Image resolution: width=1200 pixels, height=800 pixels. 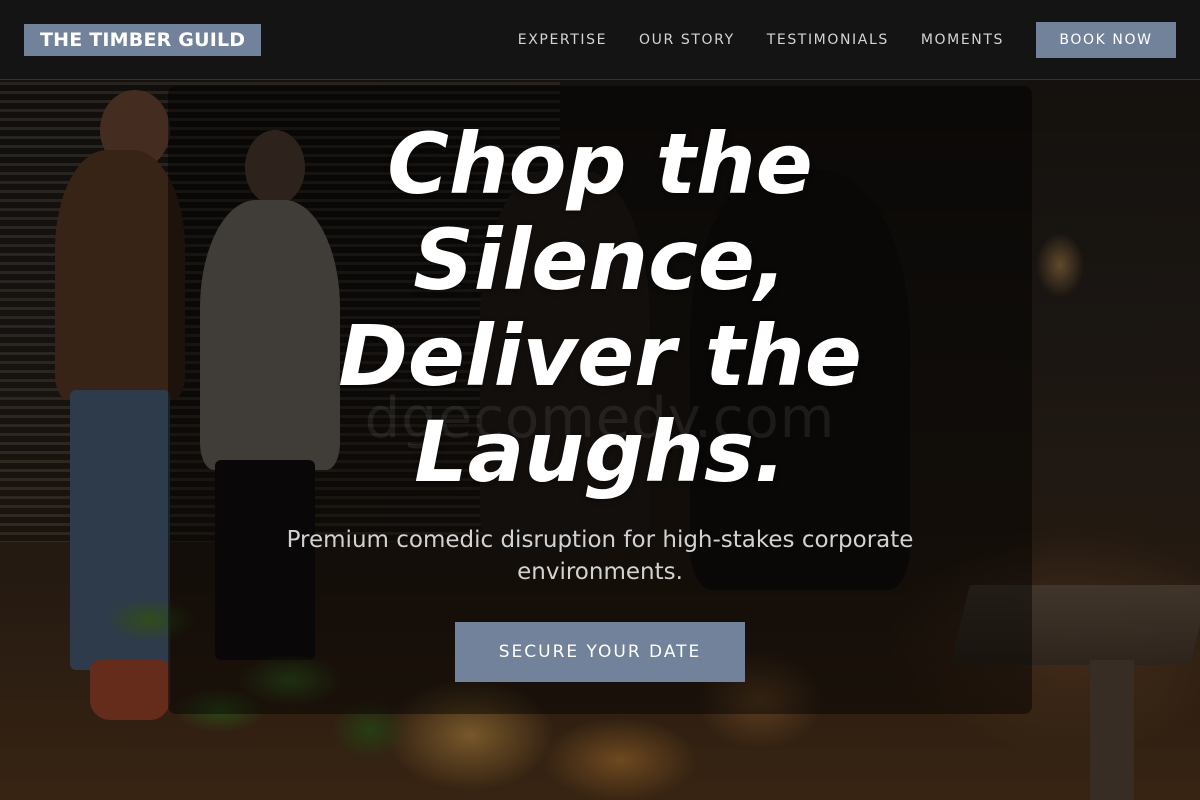 What do you see at coordinates (600, 260) in the screenshot?
I see `hero-title-line: Silence,` at bounding box center [600, 260].